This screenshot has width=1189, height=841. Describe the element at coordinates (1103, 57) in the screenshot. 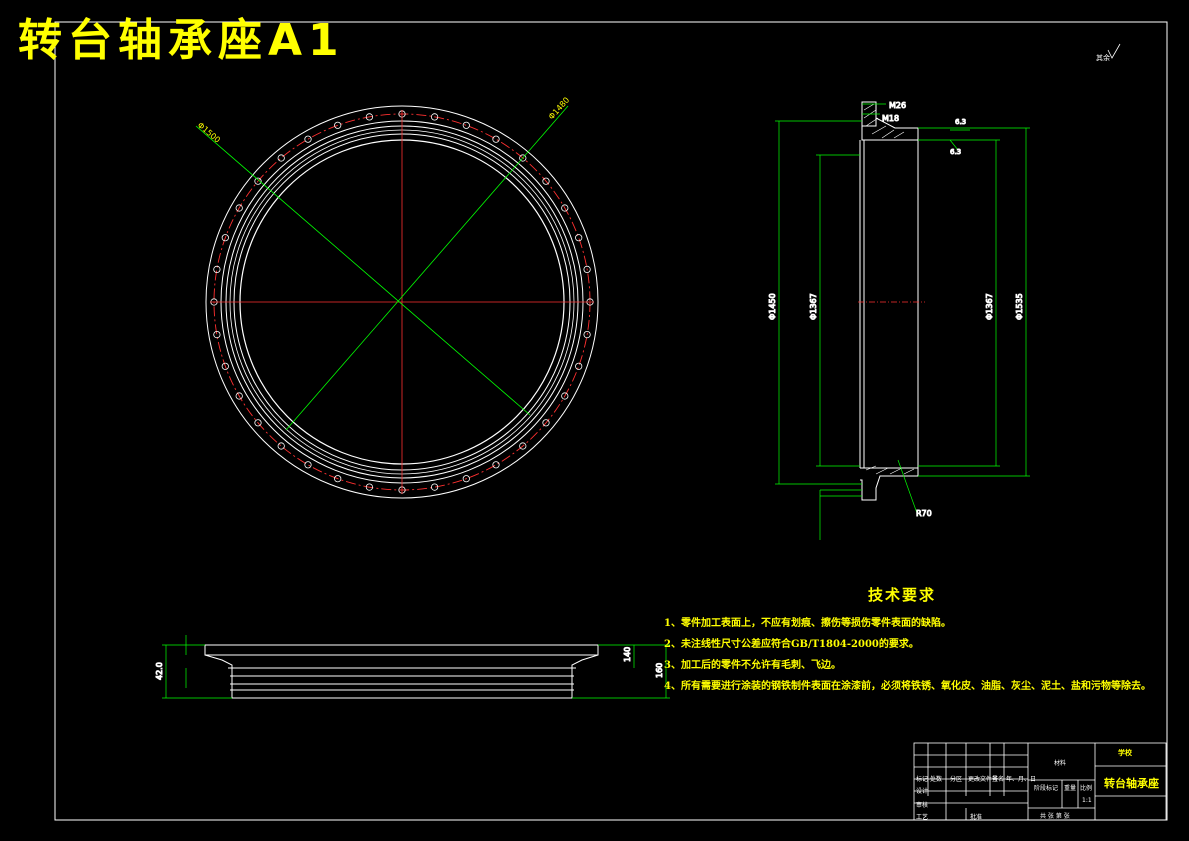

I see `surface-finish-label: 其余` at that location.